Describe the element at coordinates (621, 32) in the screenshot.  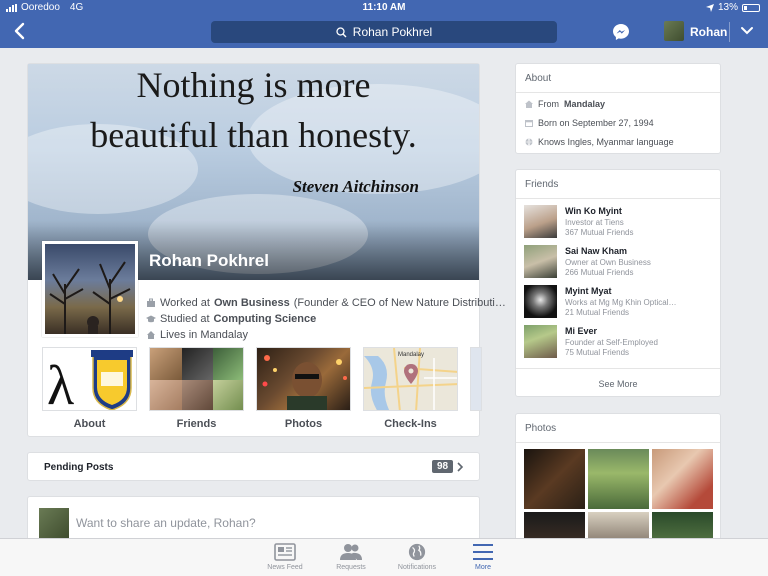
I see `messenger-icon` at that location.